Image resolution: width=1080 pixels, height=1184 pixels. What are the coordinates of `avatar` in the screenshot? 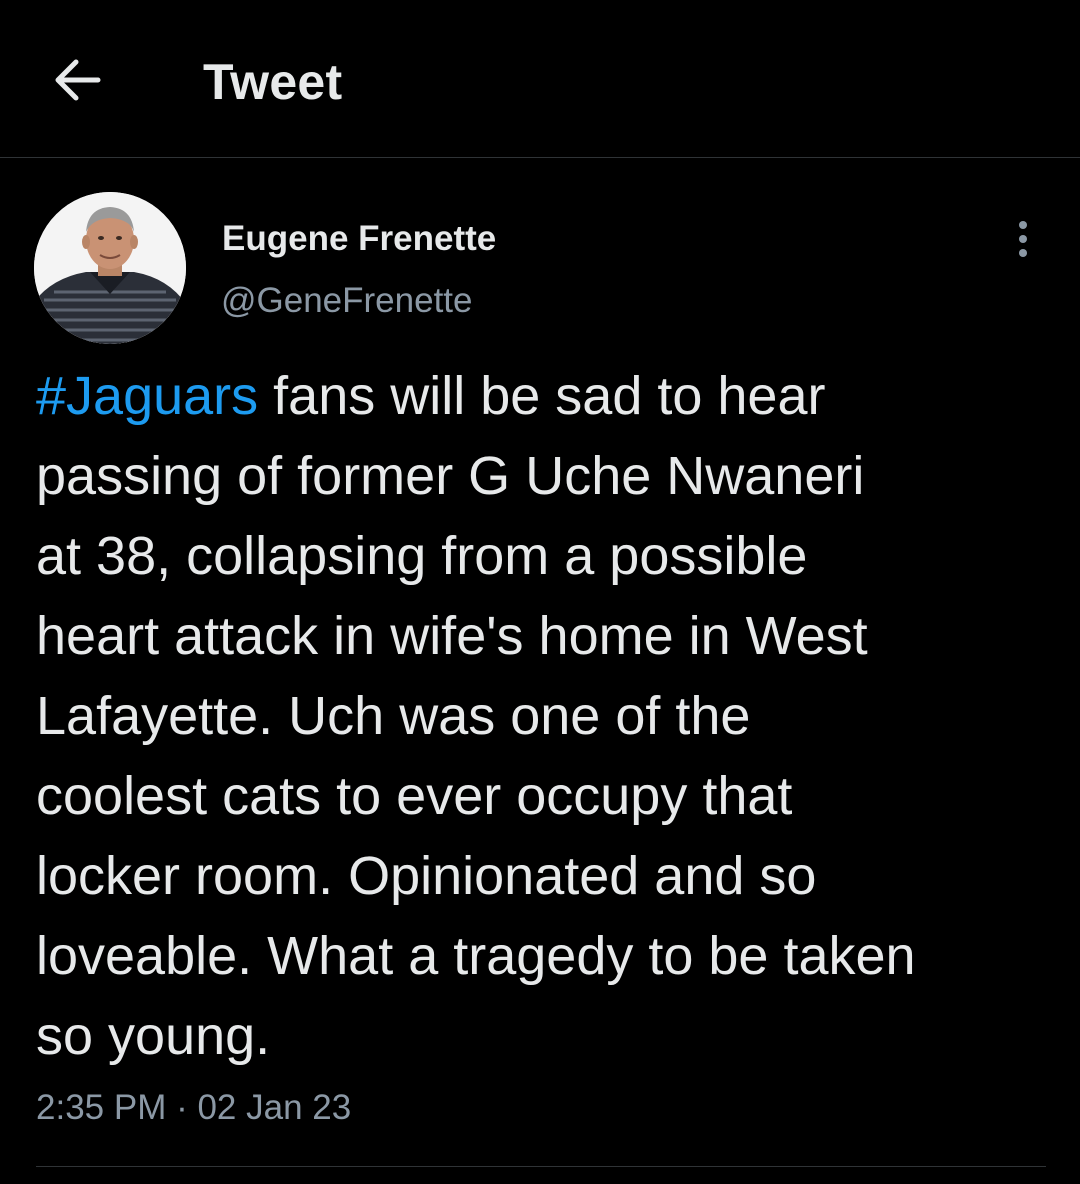 It's located at (110, 268).